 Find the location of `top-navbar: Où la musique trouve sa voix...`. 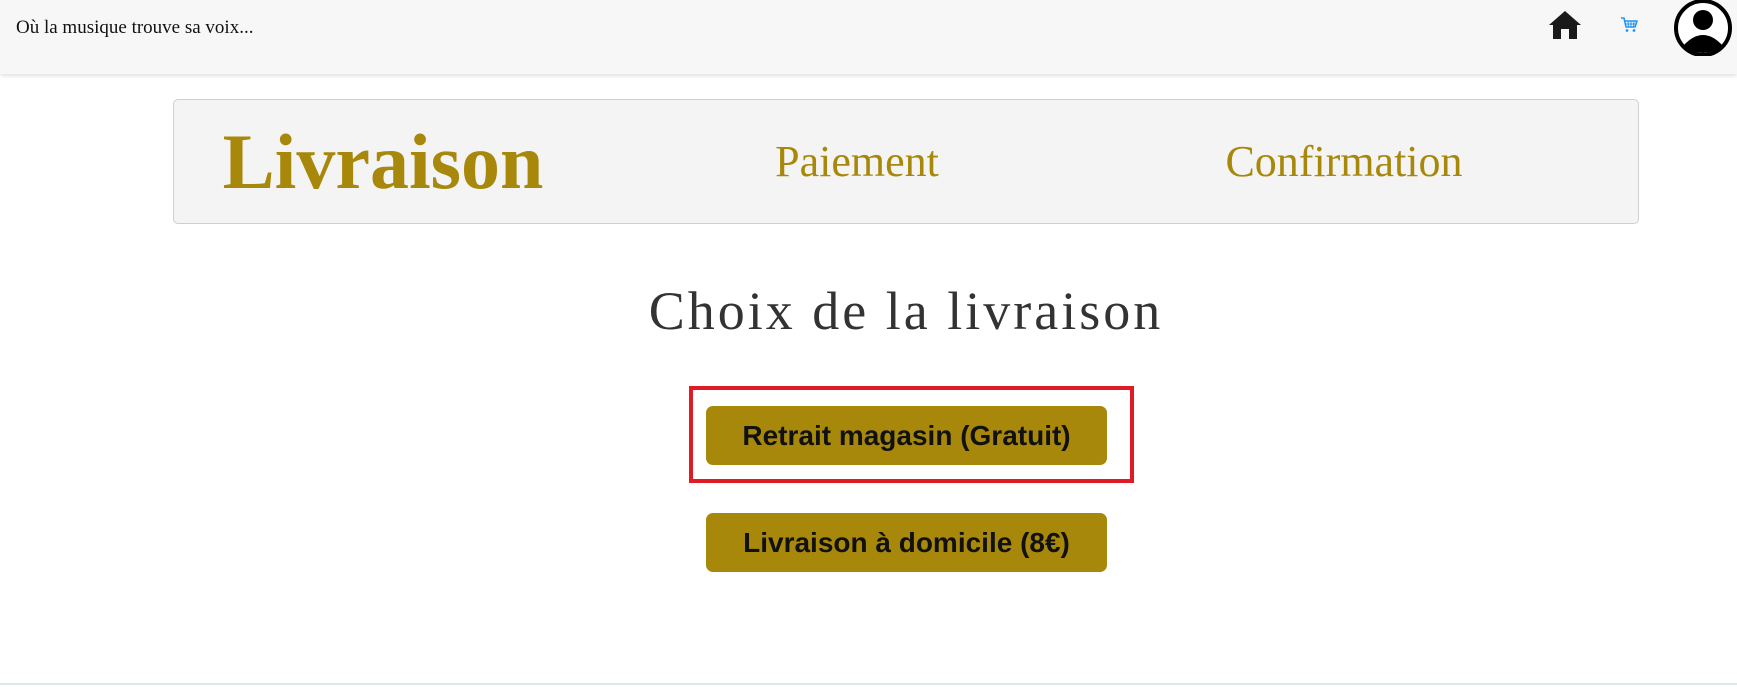

top-navbar: Où la musique trouve sa voix... is located at coordinates (868, 37).